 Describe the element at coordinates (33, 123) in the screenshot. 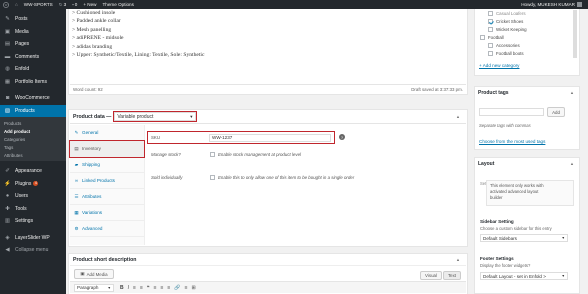

I see `submenu-products: Products` at that location.